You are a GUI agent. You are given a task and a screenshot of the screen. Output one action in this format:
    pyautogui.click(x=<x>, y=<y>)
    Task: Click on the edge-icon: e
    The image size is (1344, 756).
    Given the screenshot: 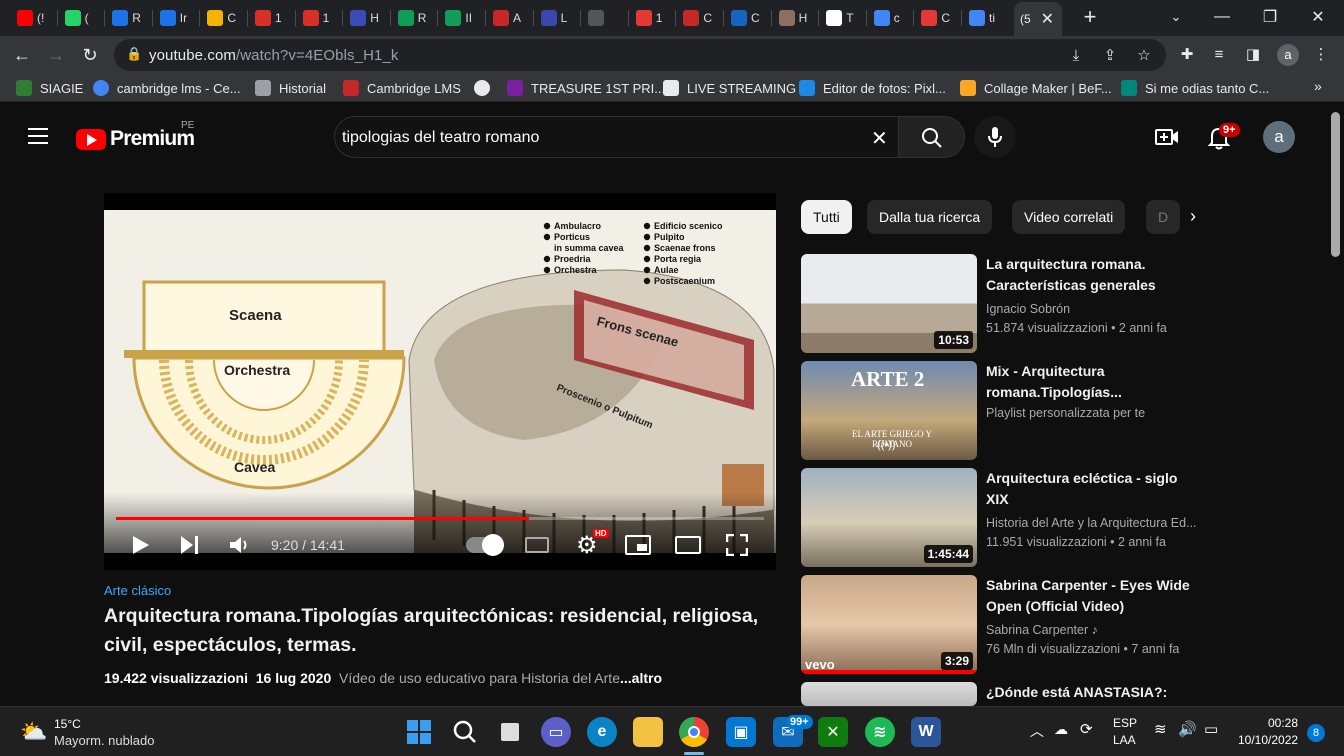 What is the action you would take?
    pyautogui.click(x=602, y=732)
    